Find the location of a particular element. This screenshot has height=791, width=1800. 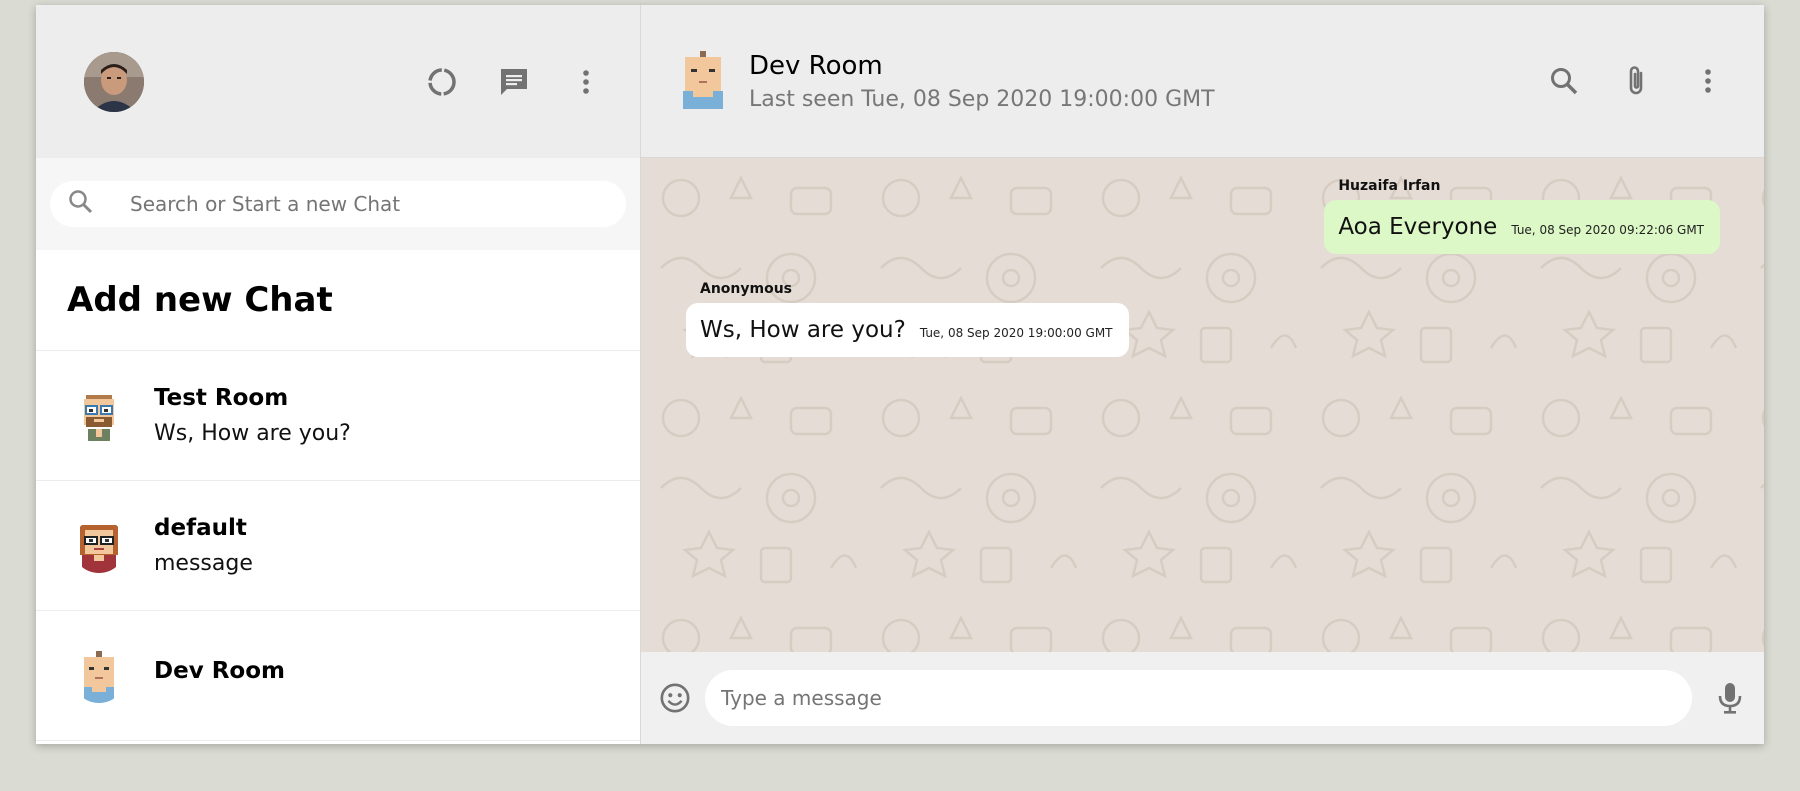

emoji-icon is located at coordinates (675, 698).